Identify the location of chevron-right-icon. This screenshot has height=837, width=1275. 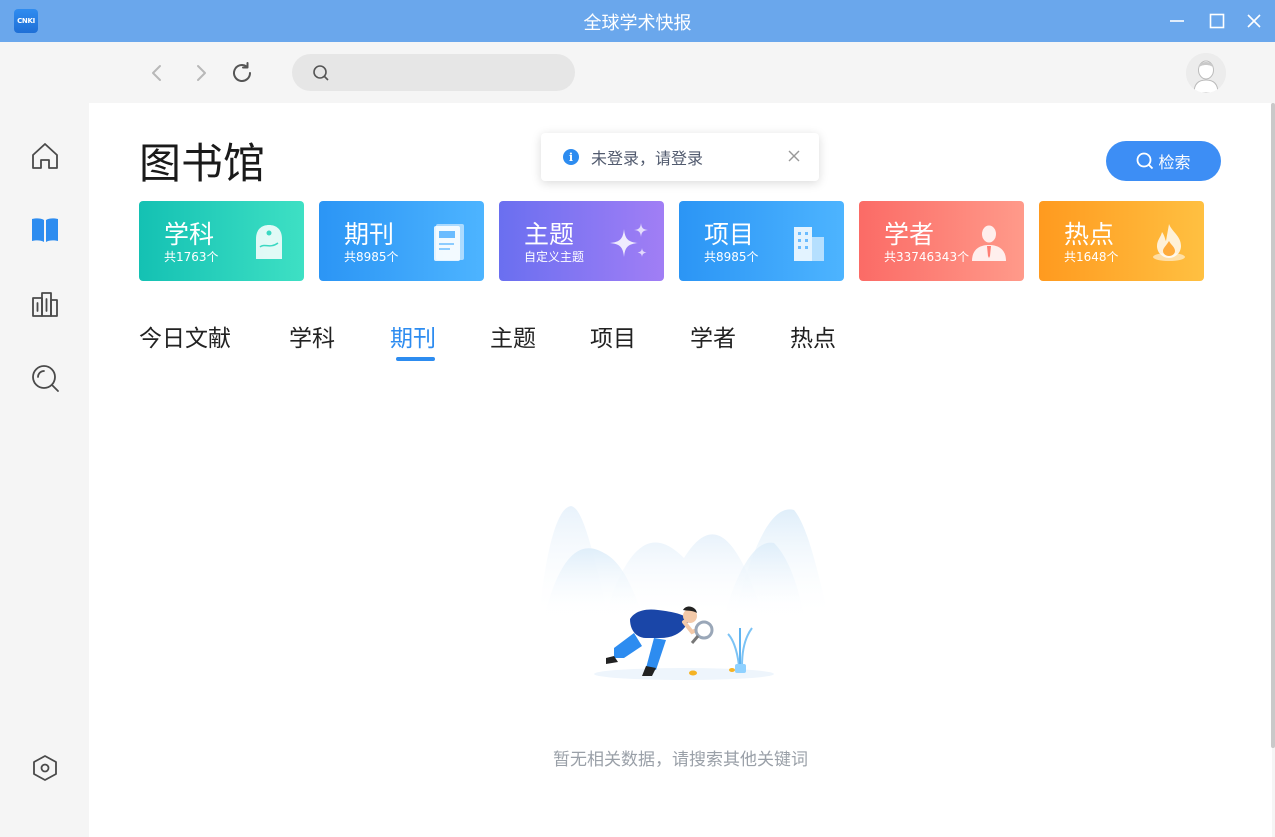
(201, 73).